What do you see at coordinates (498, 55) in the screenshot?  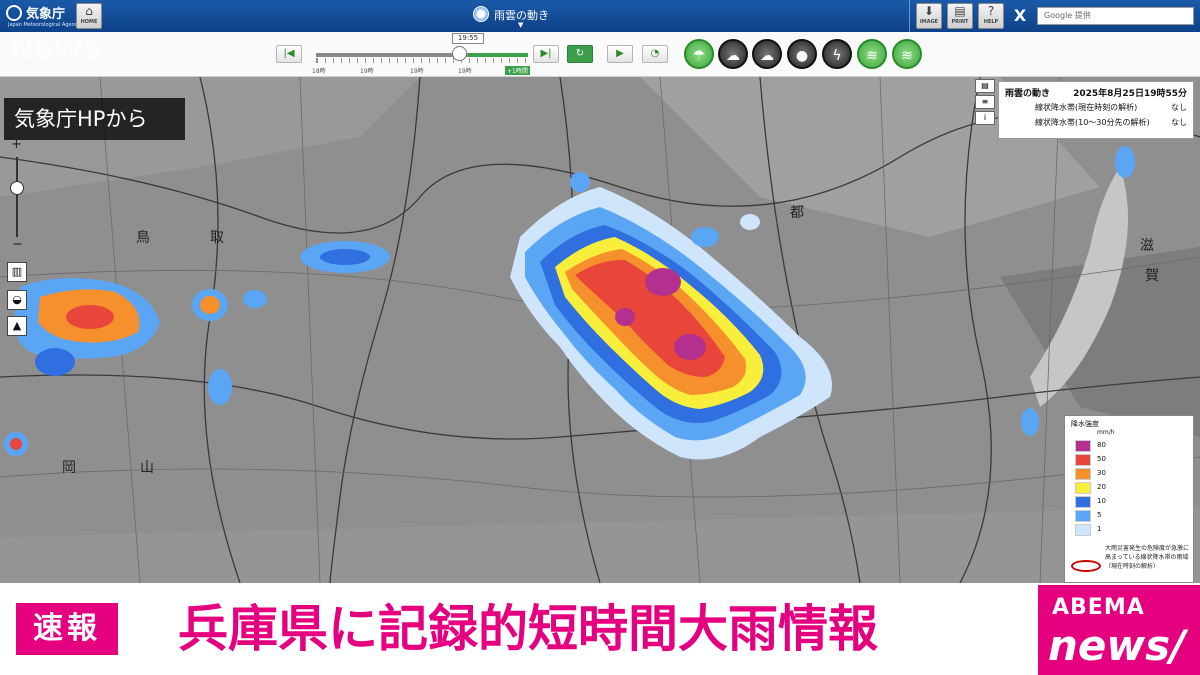 I see `timeline-forecast-range` at bounding box center [498, 55].